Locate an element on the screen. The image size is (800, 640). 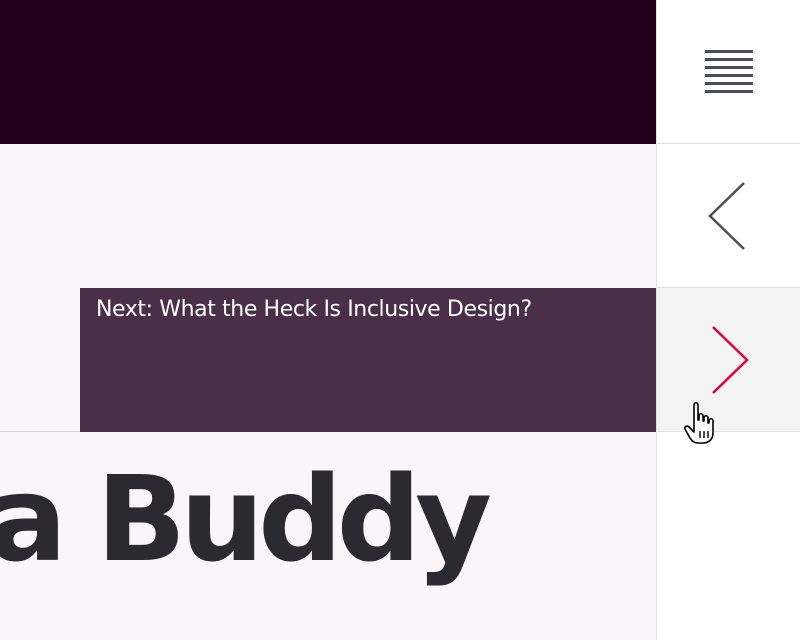
menu-button is located at coordinates (728, 72).